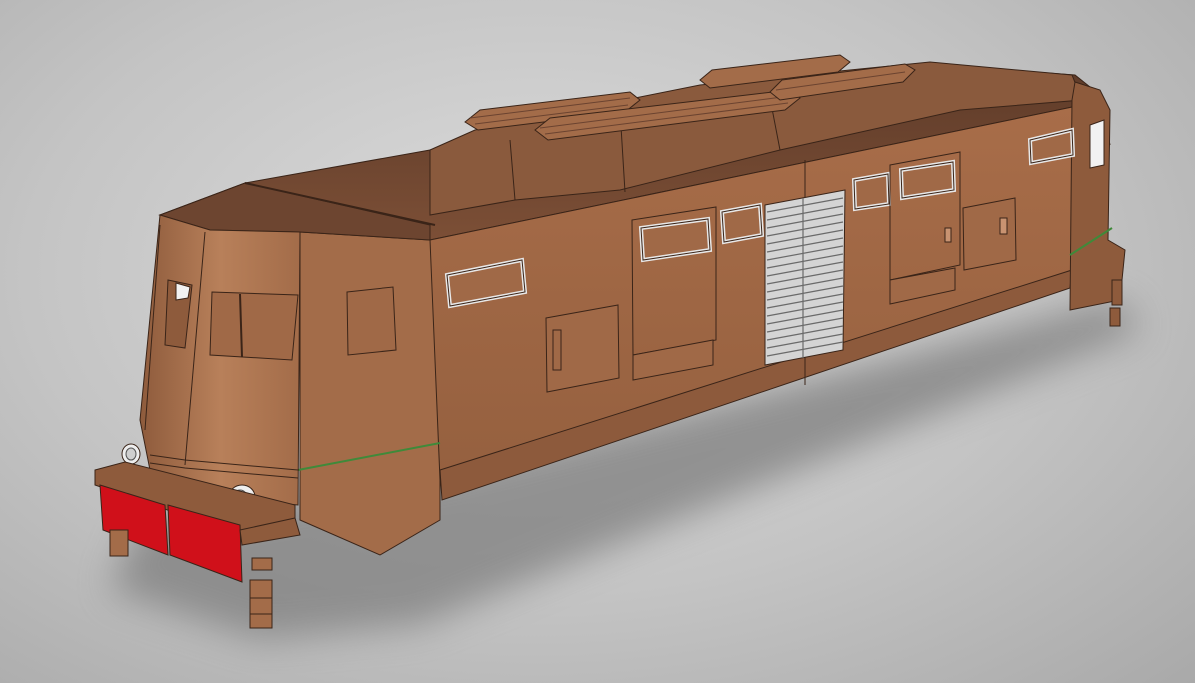  What do you see at coordinates (370, 393) in the screenshot?
I see `cab-side` at bounding box center [370, 393].